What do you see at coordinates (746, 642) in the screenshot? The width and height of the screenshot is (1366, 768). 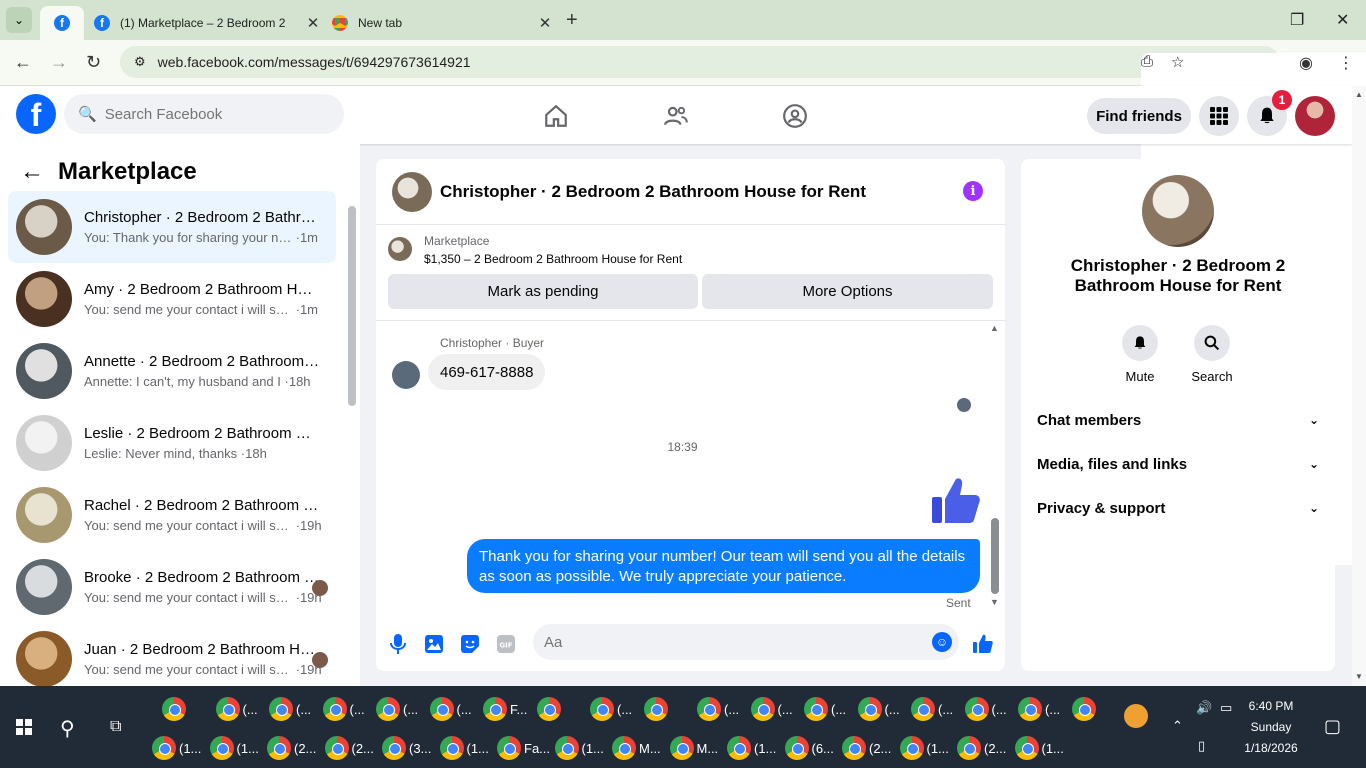 I see `message-input` at bounding box center [746, 642].